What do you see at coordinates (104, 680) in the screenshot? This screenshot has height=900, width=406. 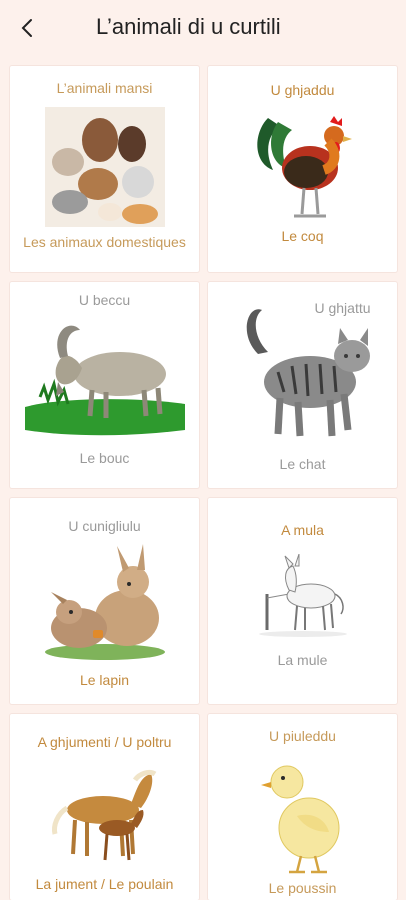 I see `card-title-french: Le lapin` at bounding box center [104, 680].